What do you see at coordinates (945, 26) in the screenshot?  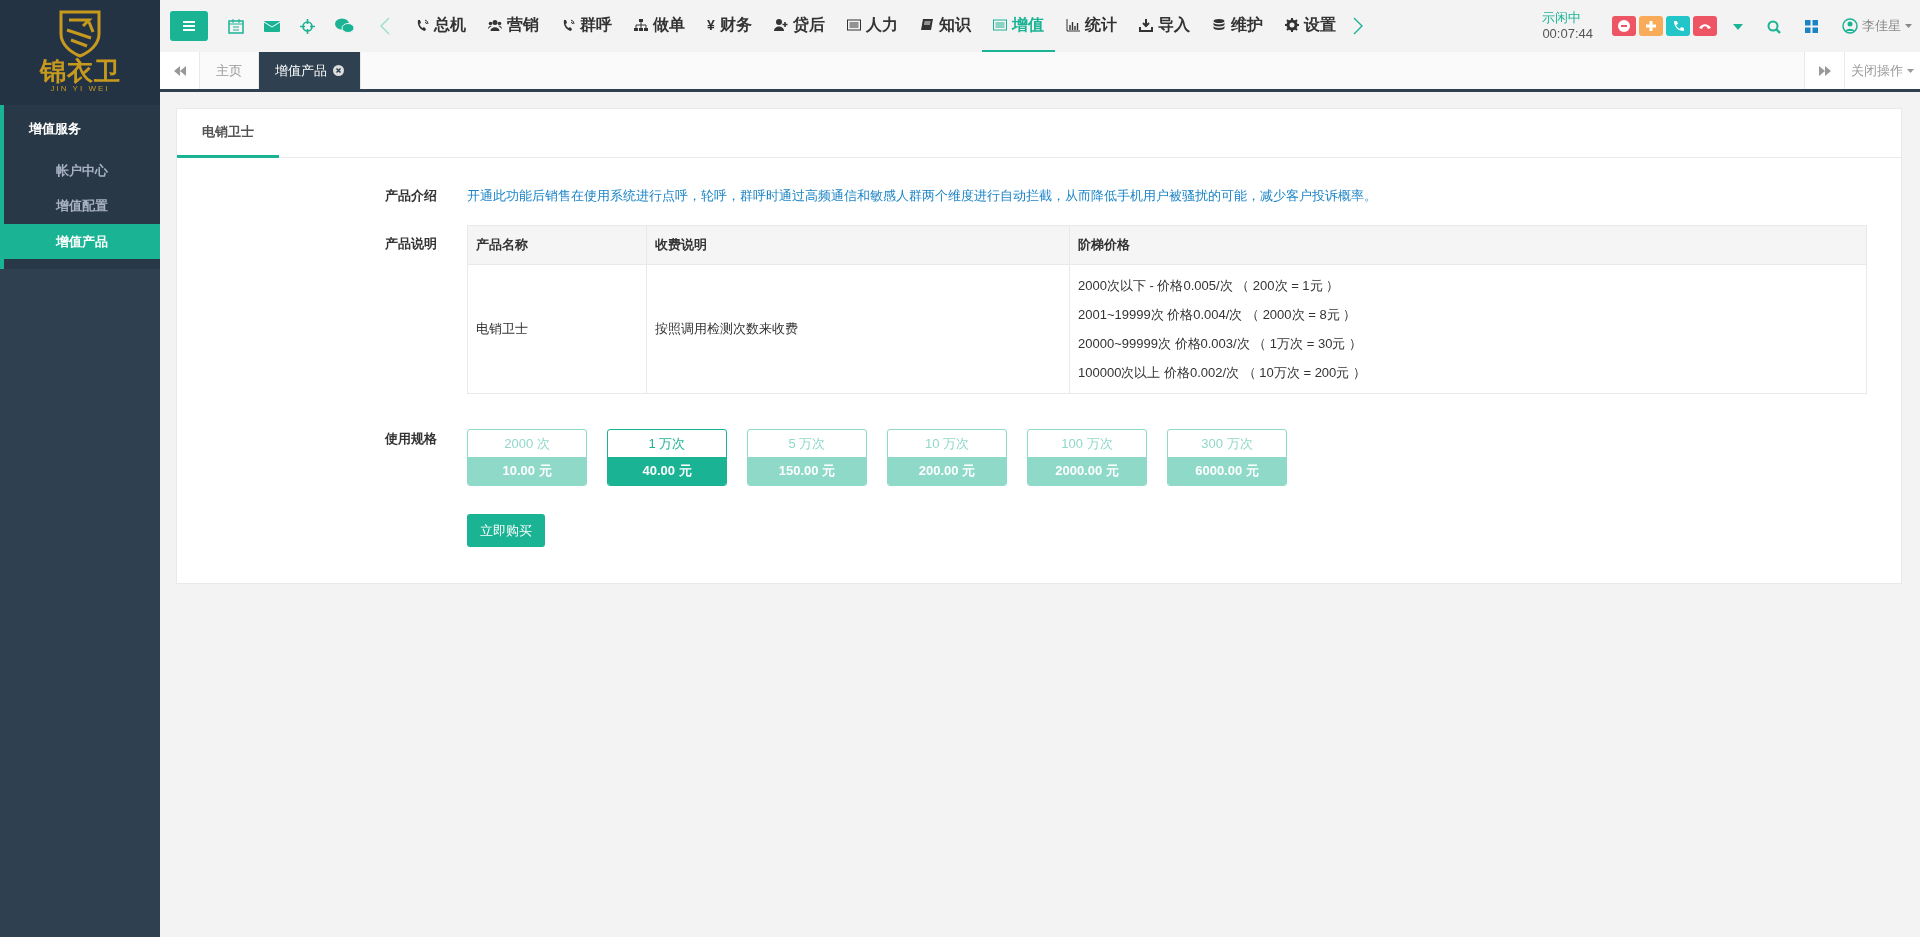 I see `nav-tab: 知识` at bounding box center [945, 26].